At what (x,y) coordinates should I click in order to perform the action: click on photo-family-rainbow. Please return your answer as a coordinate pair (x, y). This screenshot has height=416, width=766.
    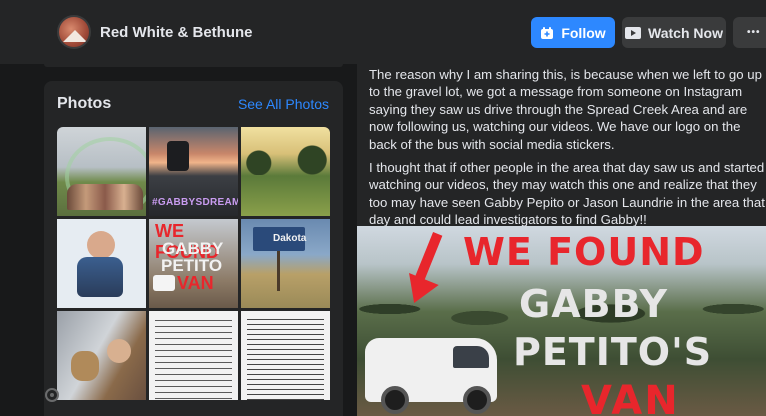
    Looking at the image, I should click on (101, 171).